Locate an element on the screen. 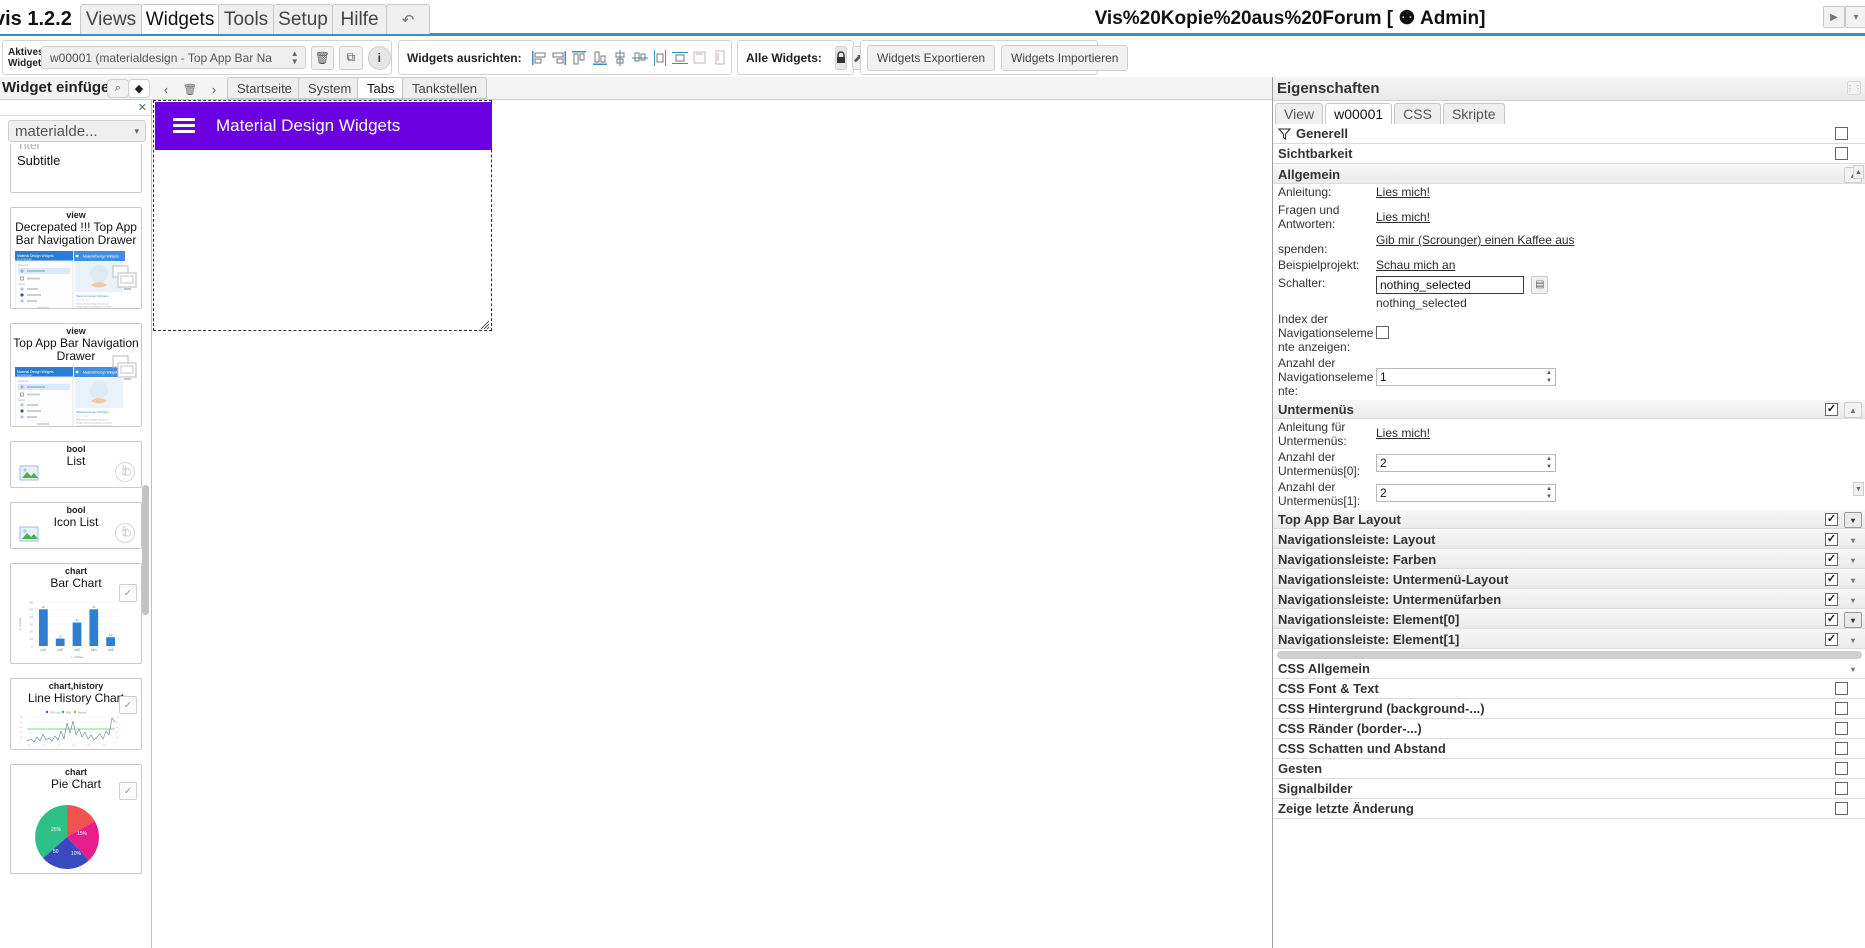 Image resolution: width=1865 pixels, height=948 pixels. align-top-icon is located at coordinates (579, 57).